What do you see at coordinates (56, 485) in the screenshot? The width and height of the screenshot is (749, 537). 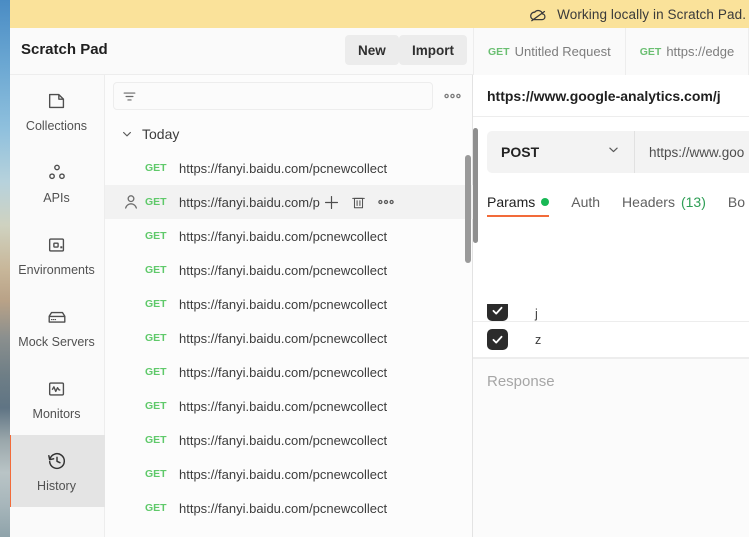 I see `sidebar-item-label: History` at bounding box center [56, 485].